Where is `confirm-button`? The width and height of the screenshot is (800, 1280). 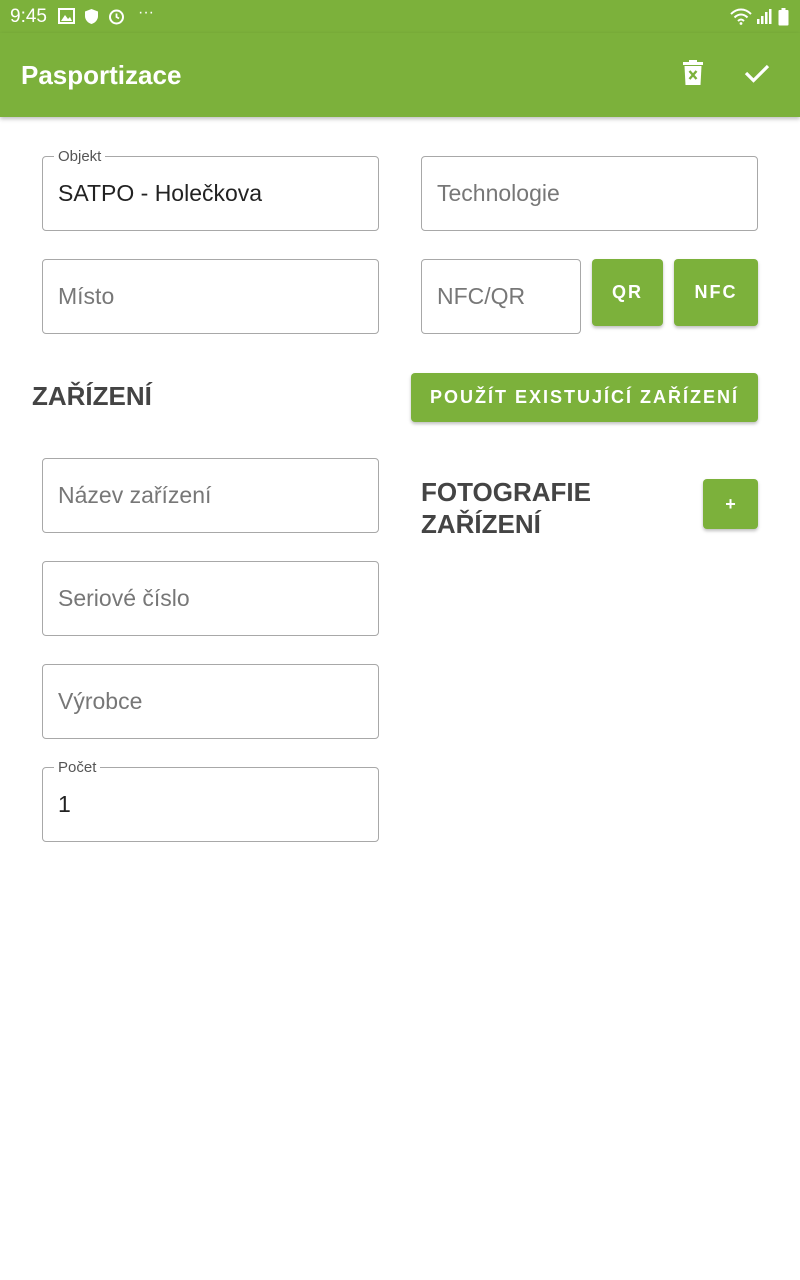
confirm-button is located at coordinates (757, 75).